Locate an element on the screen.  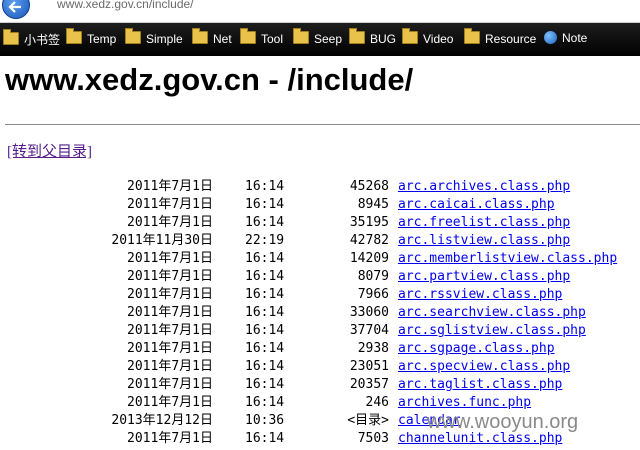
file-size: 33060 is located at coordinates (369, 312).